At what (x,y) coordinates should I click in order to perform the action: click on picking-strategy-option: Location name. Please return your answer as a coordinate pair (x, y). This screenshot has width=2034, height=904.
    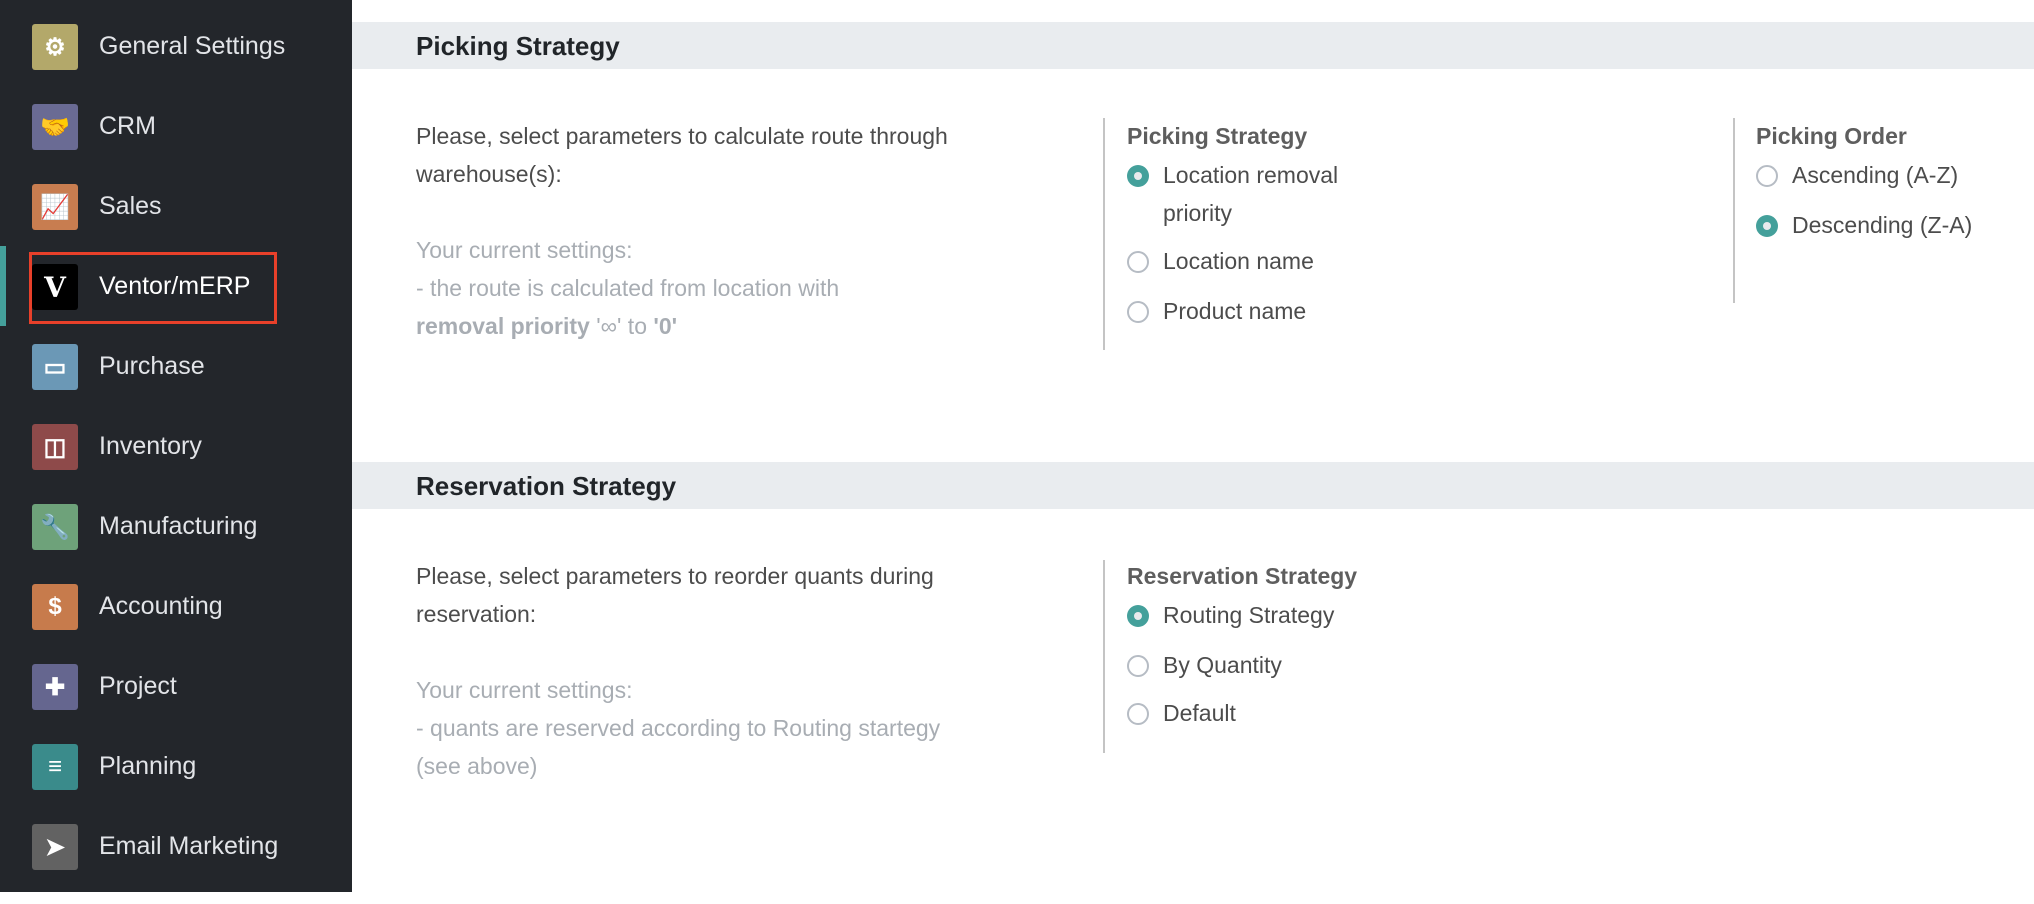
    Looking at the image, I should click on (1242, 261).